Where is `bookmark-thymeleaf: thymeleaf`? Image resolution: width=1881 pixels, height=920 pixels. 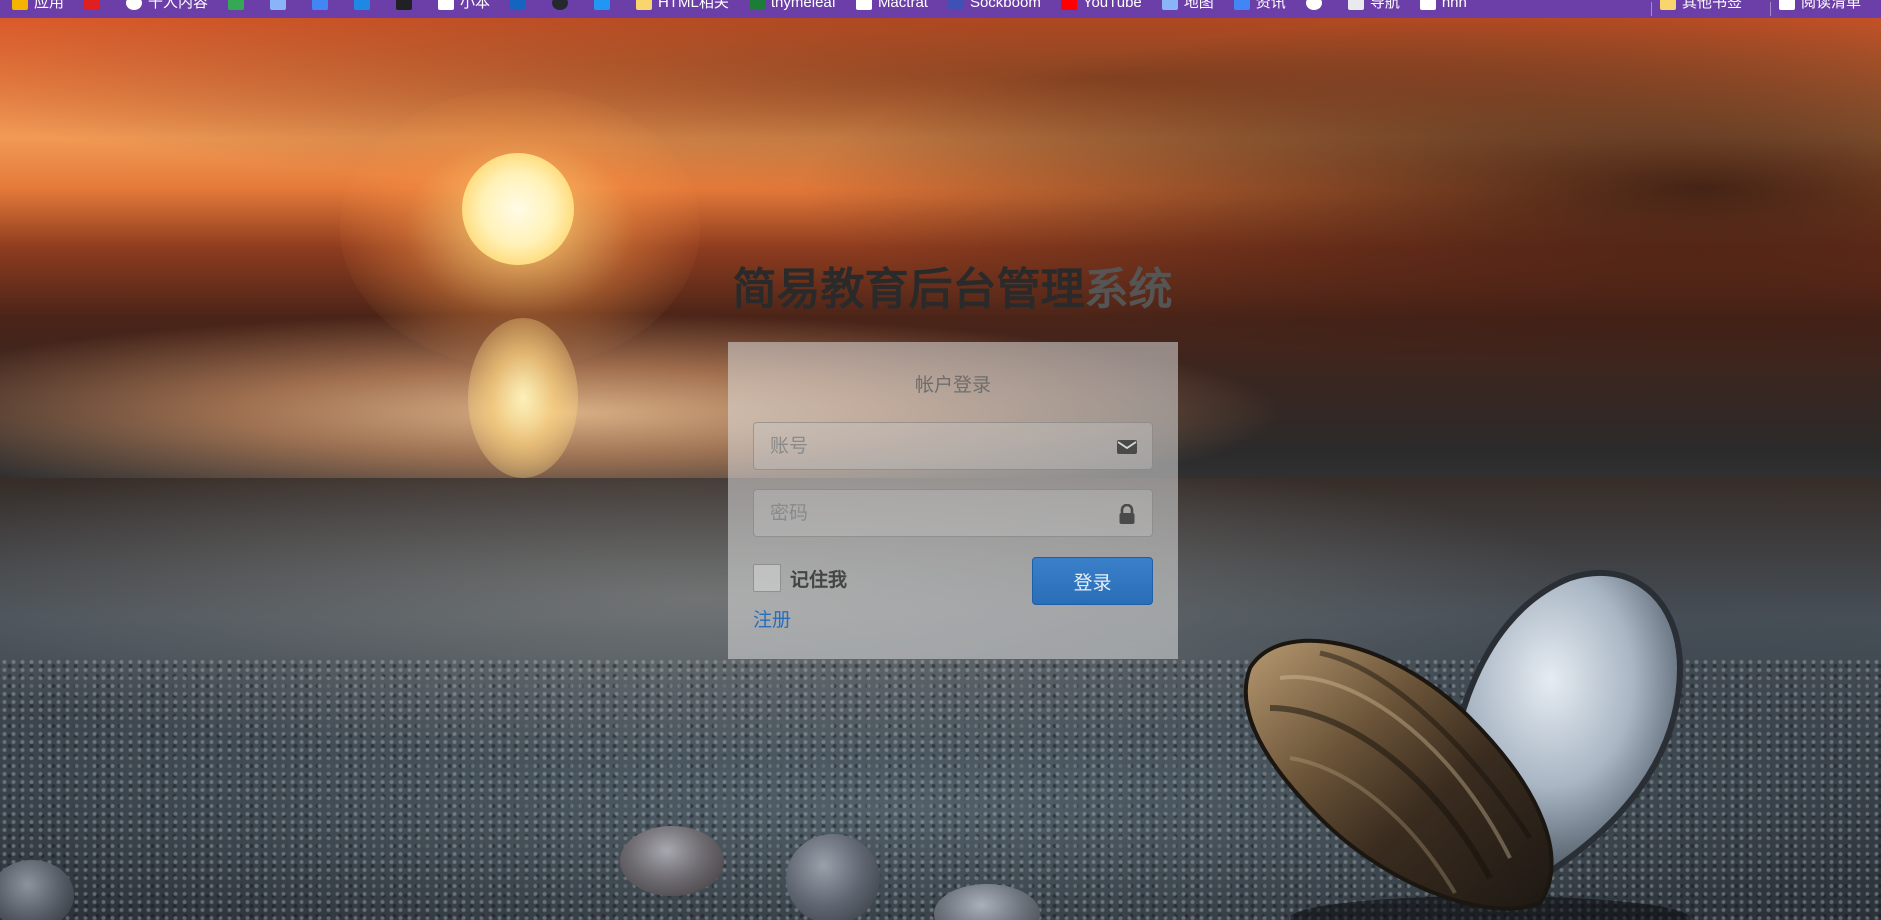 bookmark-thymeleaf: thymeleaf is located at coordinates (792, 6).